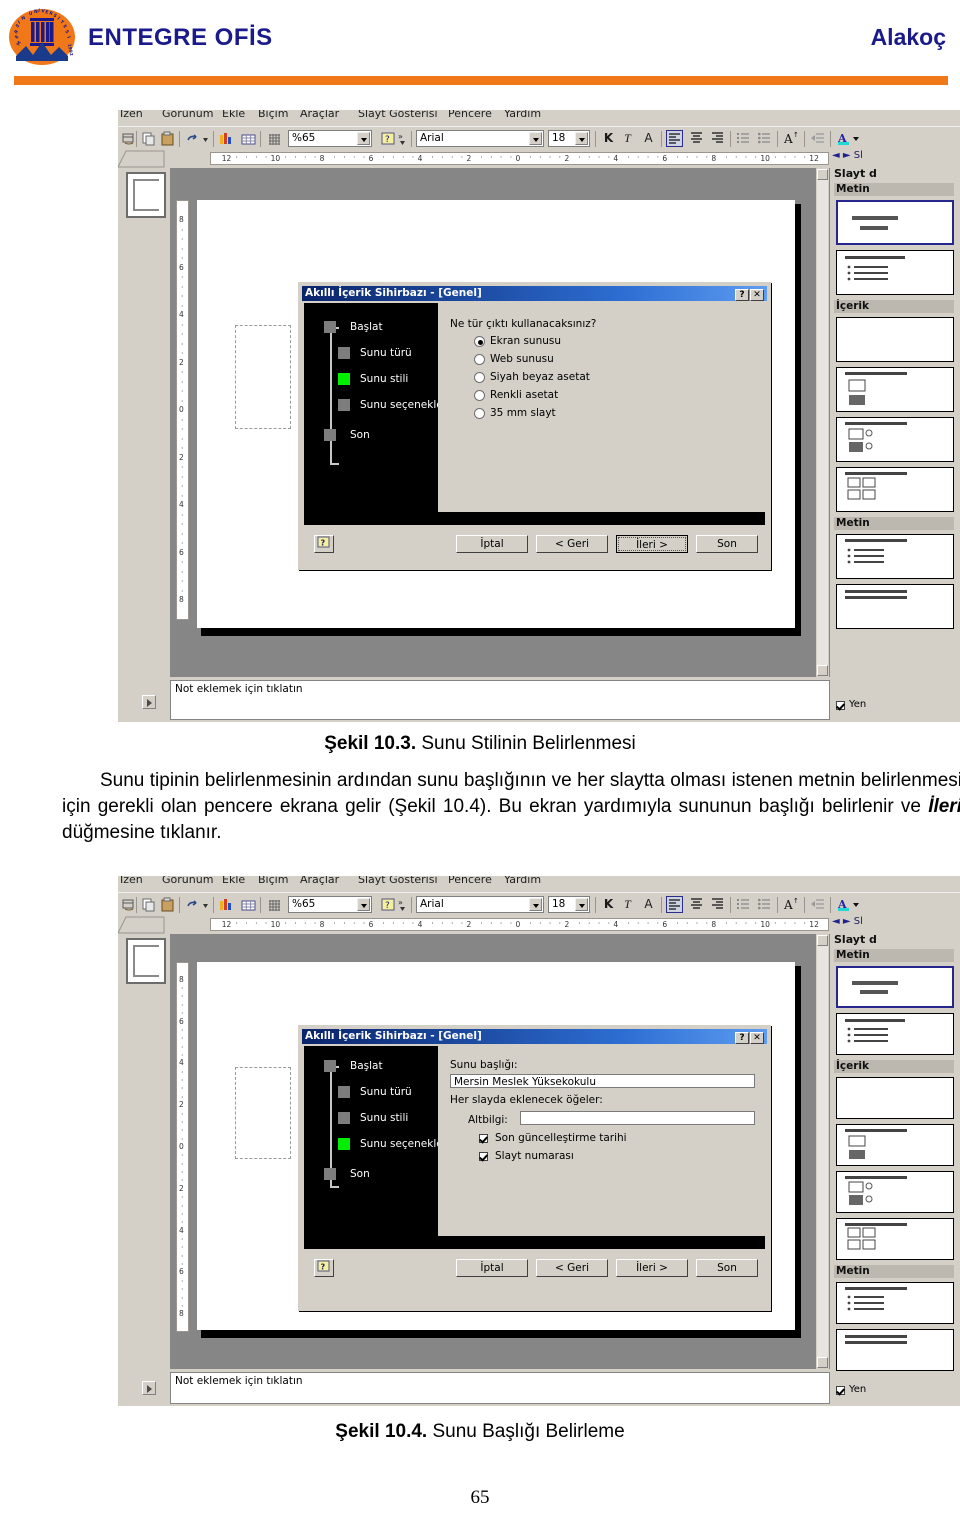 The height and width of the screenshot is (1518, 960). I want to click on menu-item-araclar: Araçlar, so click(319, 115).